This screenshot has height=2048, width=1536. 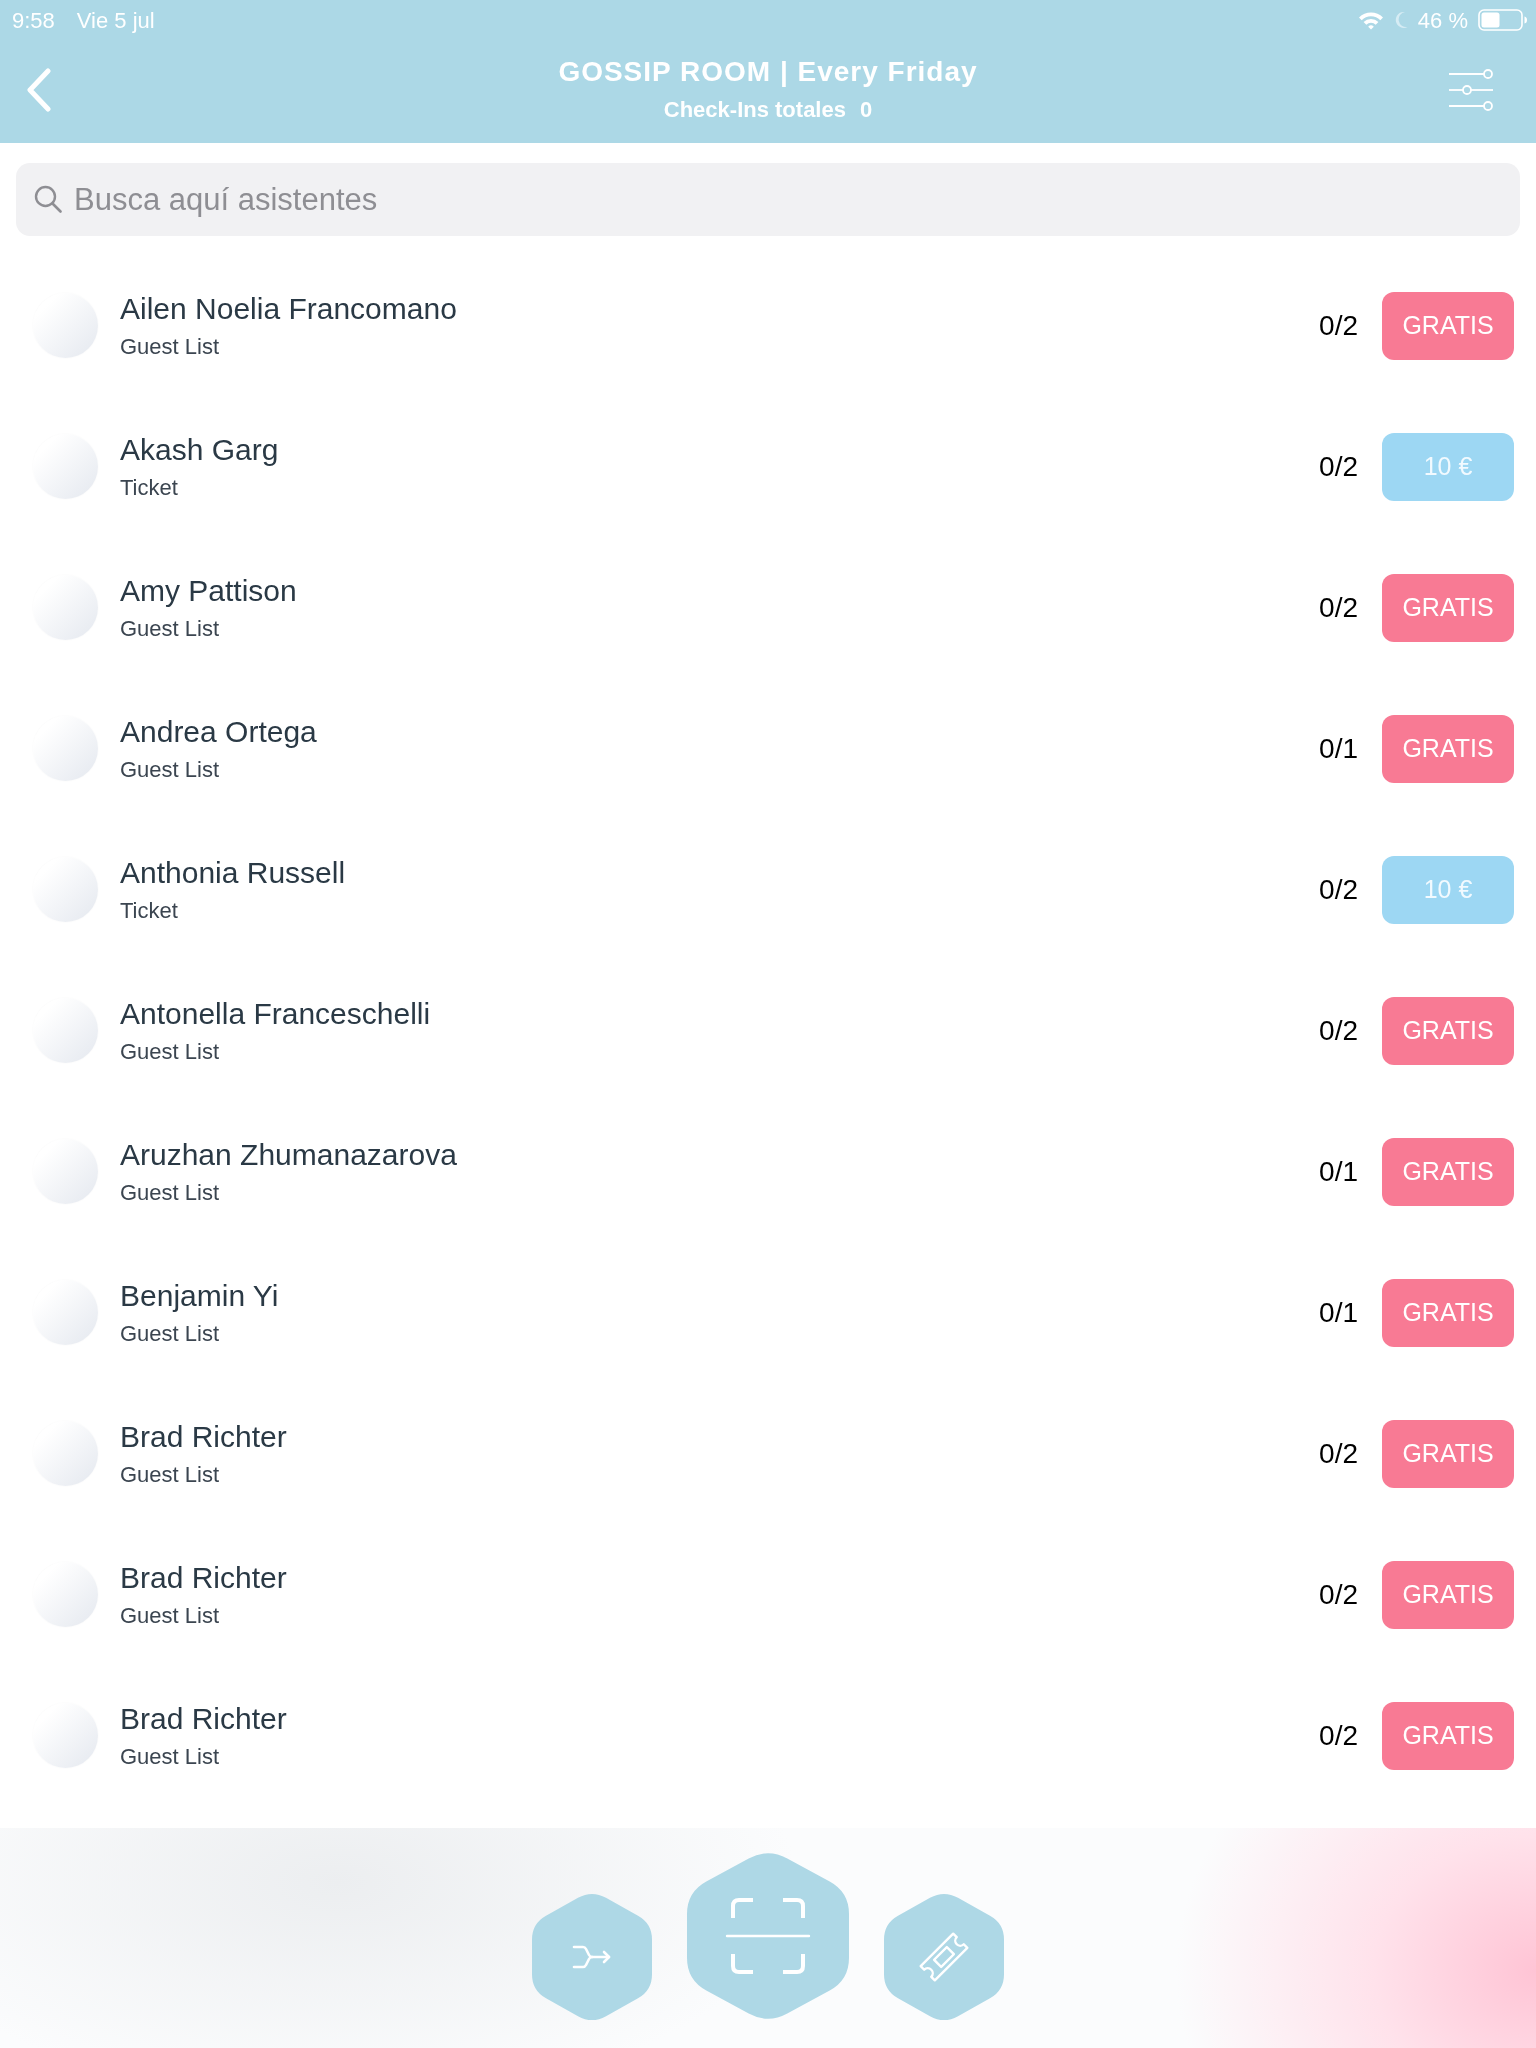 What do you see at coordinates (768, 72) in the screenshot?
I see `event-title: GOSSIP ROOM | Every Friday` at bounding box center [768, 72].